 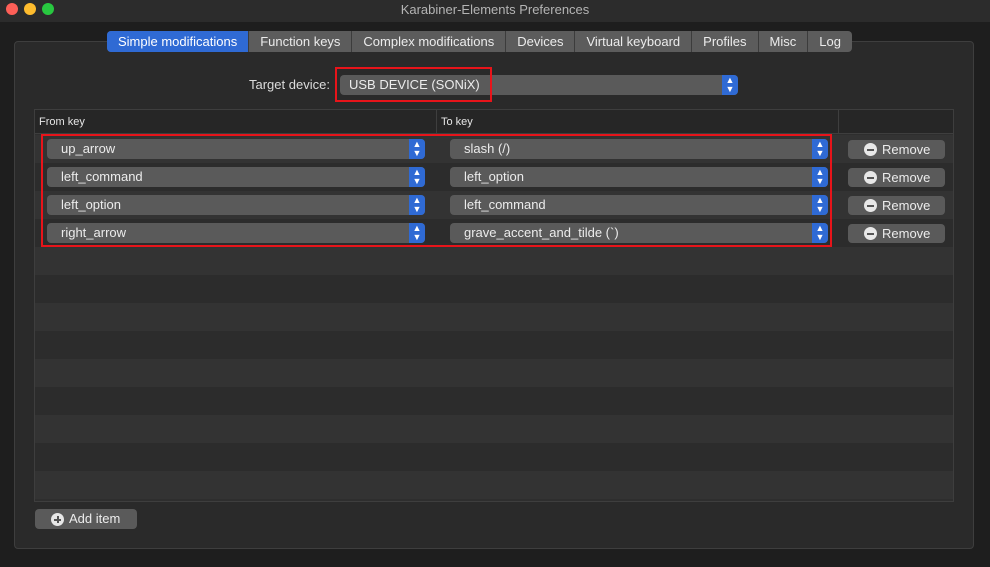 What do you see at coordinates (541, 232) in the screenshot?
I see `to-key-value: grave_accent_and_tilde (`)` at bounding box center [541, 232].